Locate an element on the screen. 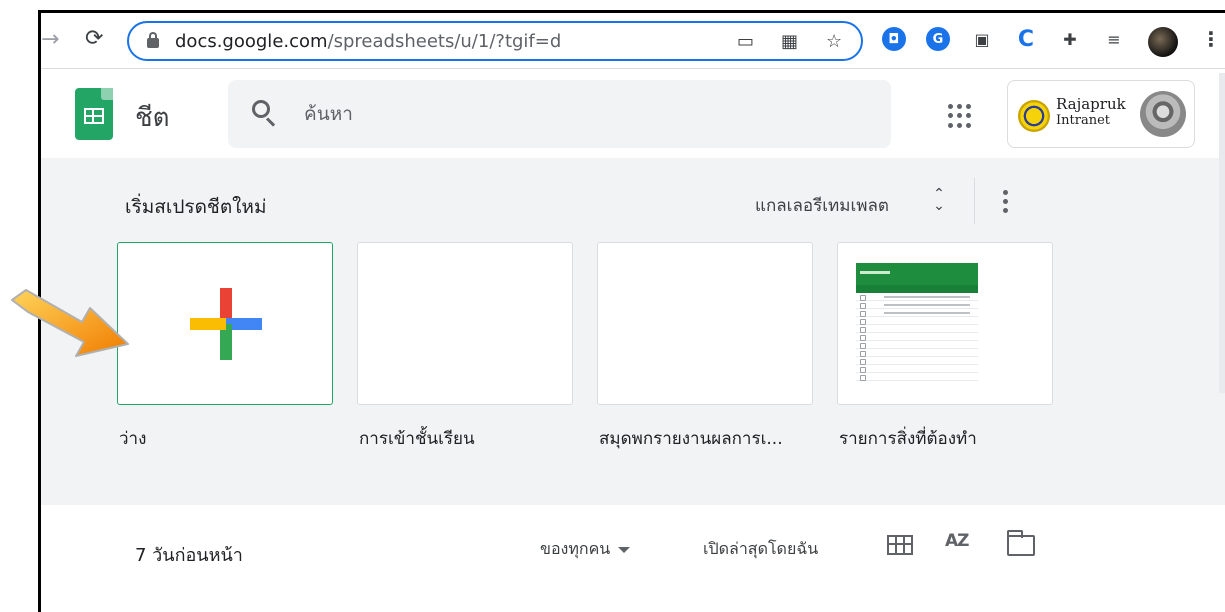 Image resolution: width=1225 pixels, height=612 pixels. browser-menu-icon: ⋮ is located at coordinates (1211, 39).